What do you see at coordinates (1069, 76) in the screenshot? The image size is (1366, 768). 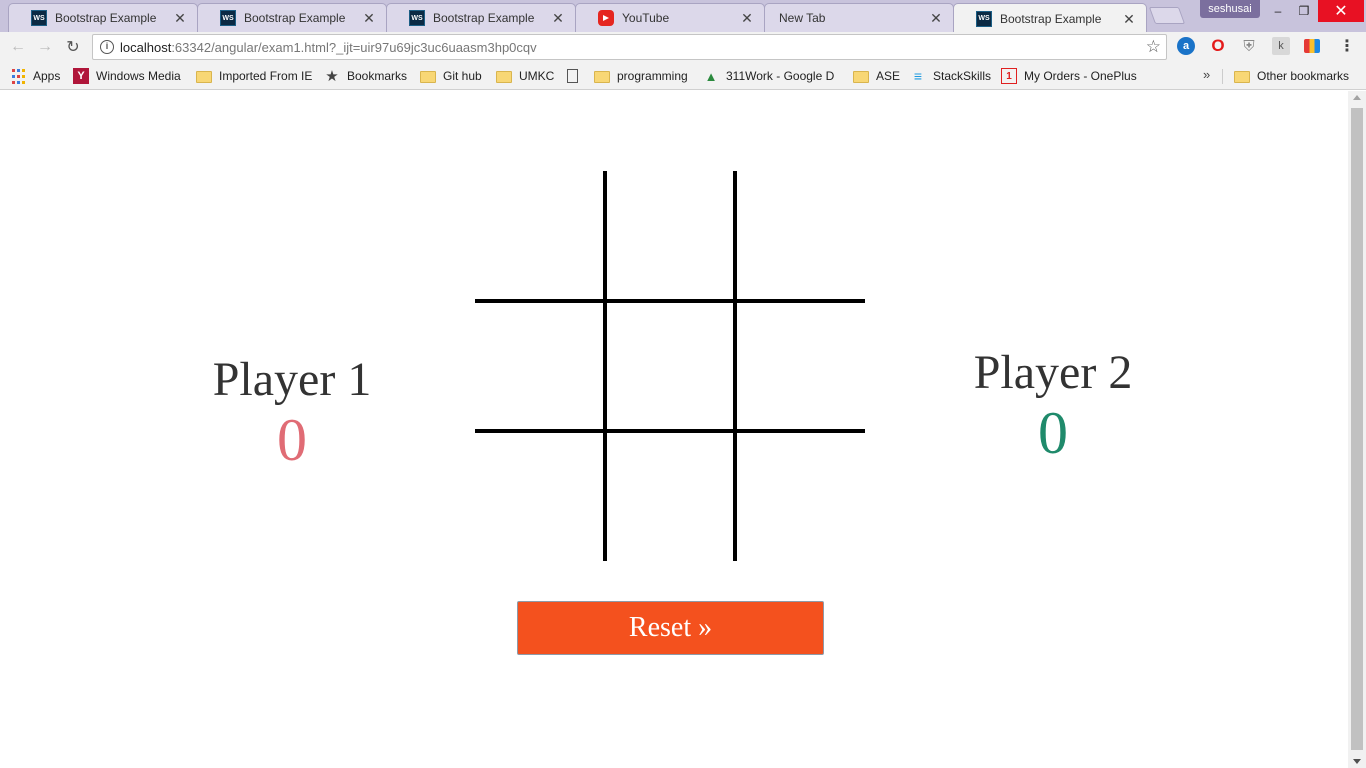 I see `bookmark-my-orders-oneplus: 1 My Orders - OnePlus` at bounding box center [1069, 76].